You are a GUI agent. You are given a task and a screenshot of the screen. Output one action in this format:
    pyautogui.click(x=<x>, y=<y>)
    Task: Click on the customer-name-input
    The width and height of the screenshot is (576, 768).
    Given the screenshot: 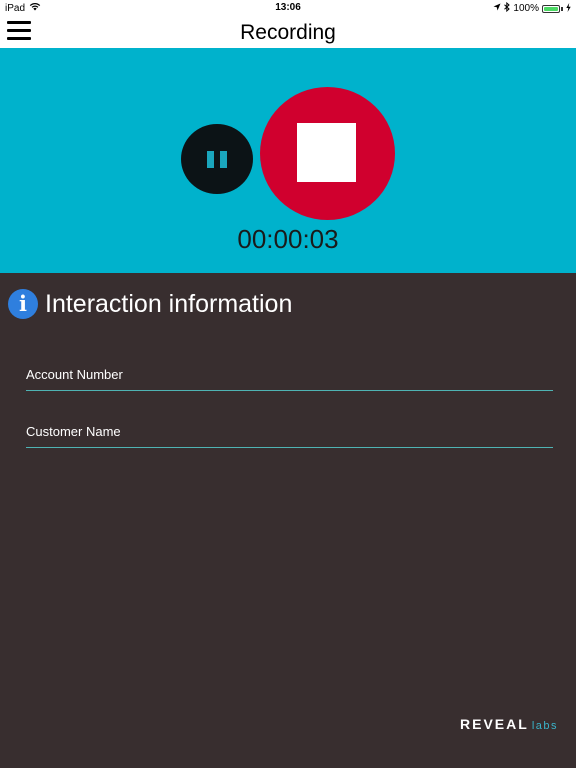 What is the action you would take?
    pyautogui.click(x=289, y=431)
    